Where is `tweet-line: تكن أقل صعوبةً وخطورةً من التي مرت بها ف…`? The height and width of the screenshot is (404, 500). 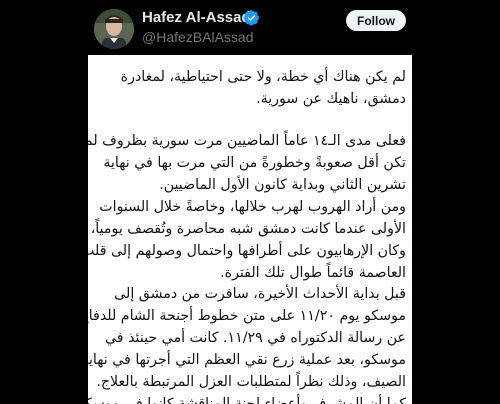
tweet-line: تكن أقل صعوبةً وخطورةً من التي مرت بها ف… is located at coordinates (254, 163).